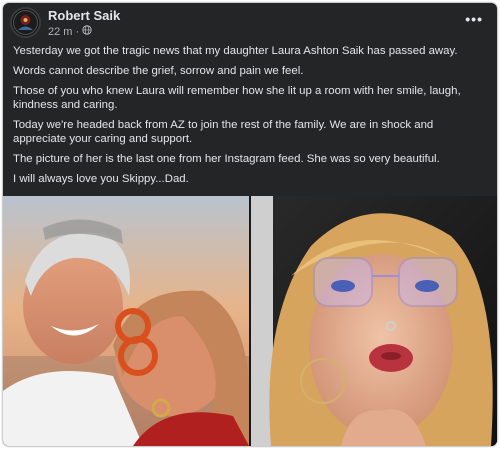 The image size is (500, 451). What do you see at coordinates (250, 21) in the screenshot?
I see `post-header: Robert Saik 22 m · •••` at bounding box center [250, 21].